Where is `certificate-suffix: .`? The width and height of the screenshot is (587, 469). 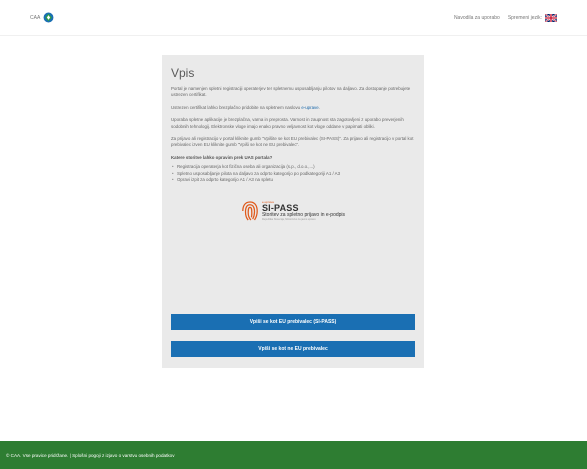
certificate-suffix: . is located at coordinates (319, 107).